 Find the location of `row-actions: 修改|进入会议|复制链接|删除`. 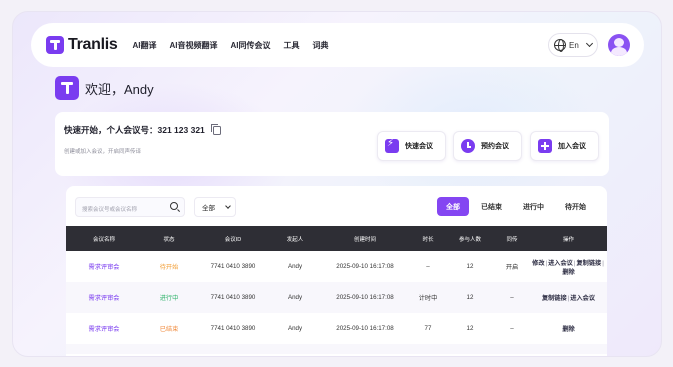

row-actions: 修改|进入会议|复制链接|删除 is located at coordinates (568, 267).